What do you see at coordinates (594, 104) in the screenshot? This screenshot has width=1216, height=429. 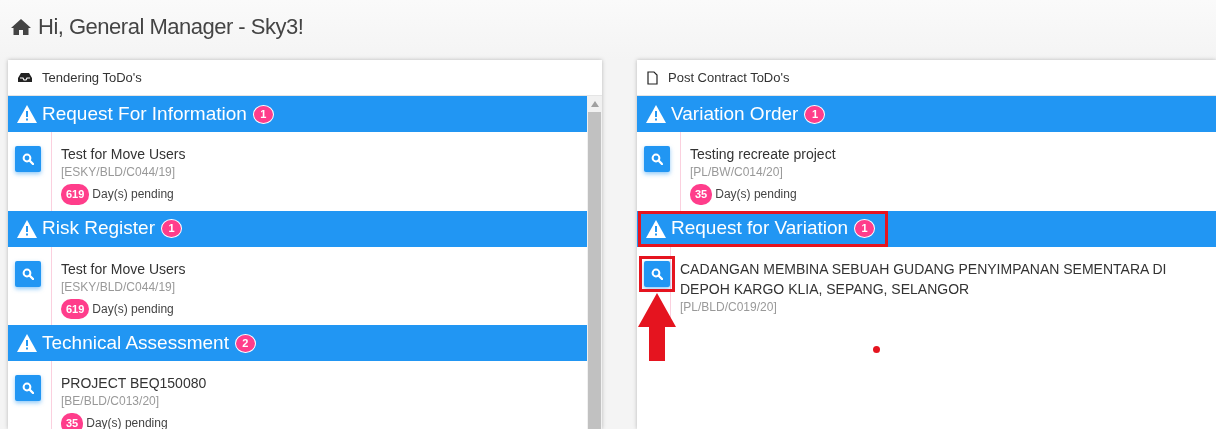 I see `scroll-up-icon` at bounding box center [594, 104].